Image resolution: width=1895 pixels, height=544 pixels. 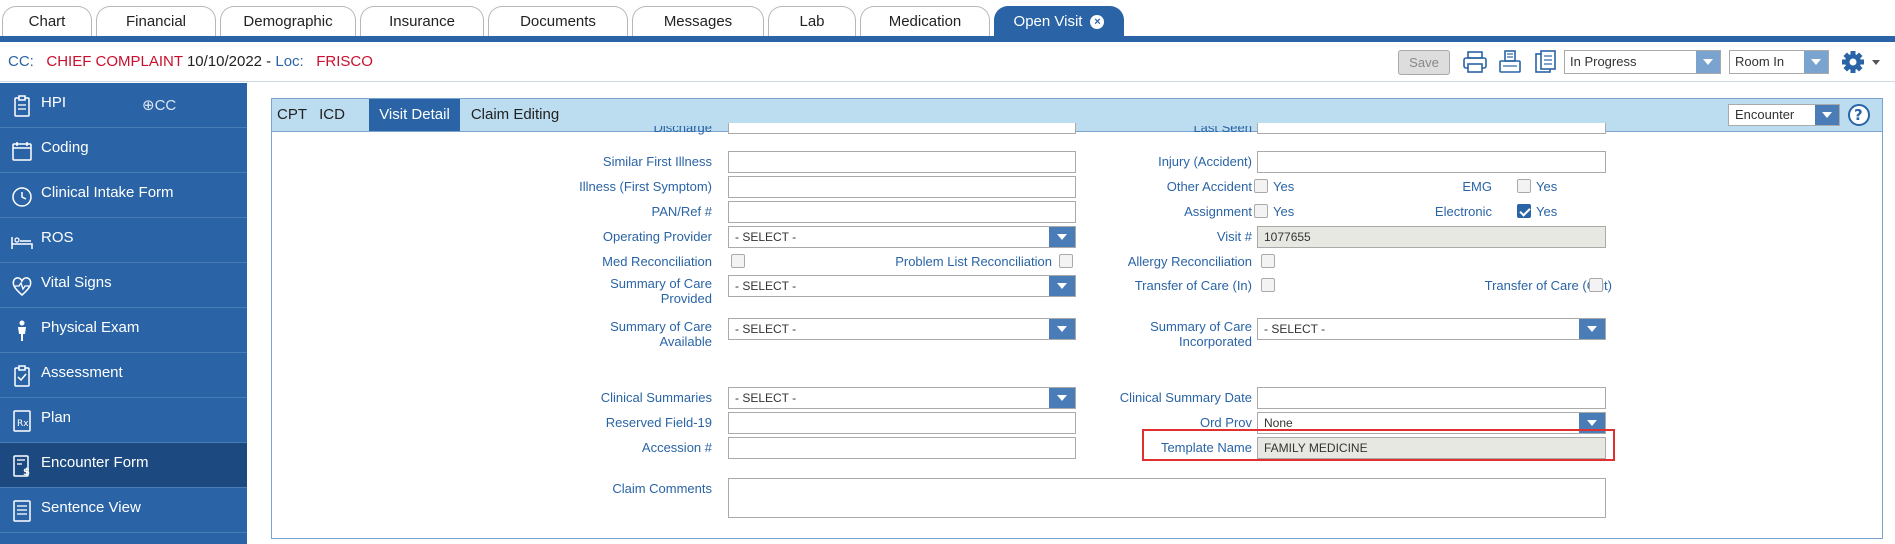 What do you see at coordinates (1524, 186) in the screenshot?
I see `emg-checkbox` at bounding box center [1524, 186].